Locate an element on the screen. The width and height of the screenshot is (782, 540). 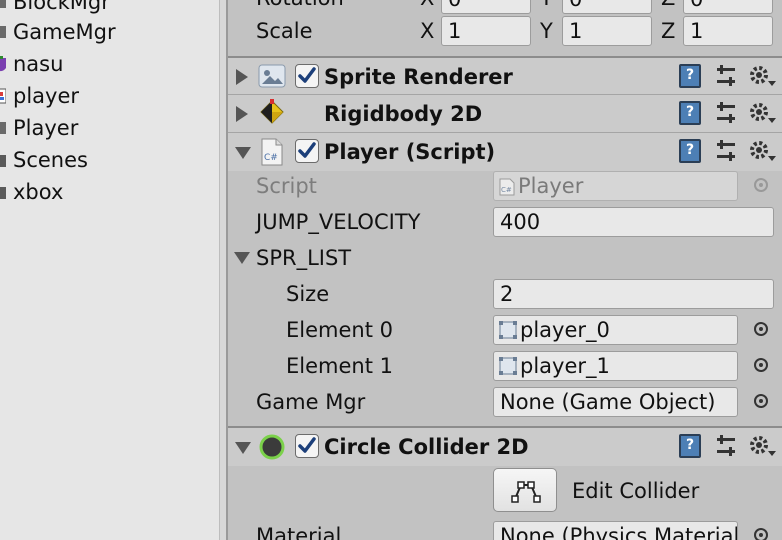
script-field: C# Player is located at coordinates (615, 186).